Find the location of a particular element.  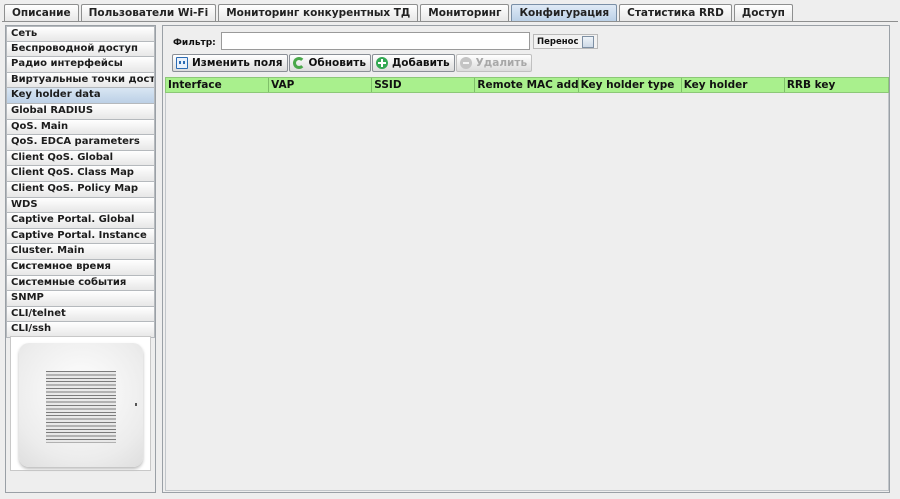

tab-monitoring: Мониторинг is located at coordinates (465, 13).